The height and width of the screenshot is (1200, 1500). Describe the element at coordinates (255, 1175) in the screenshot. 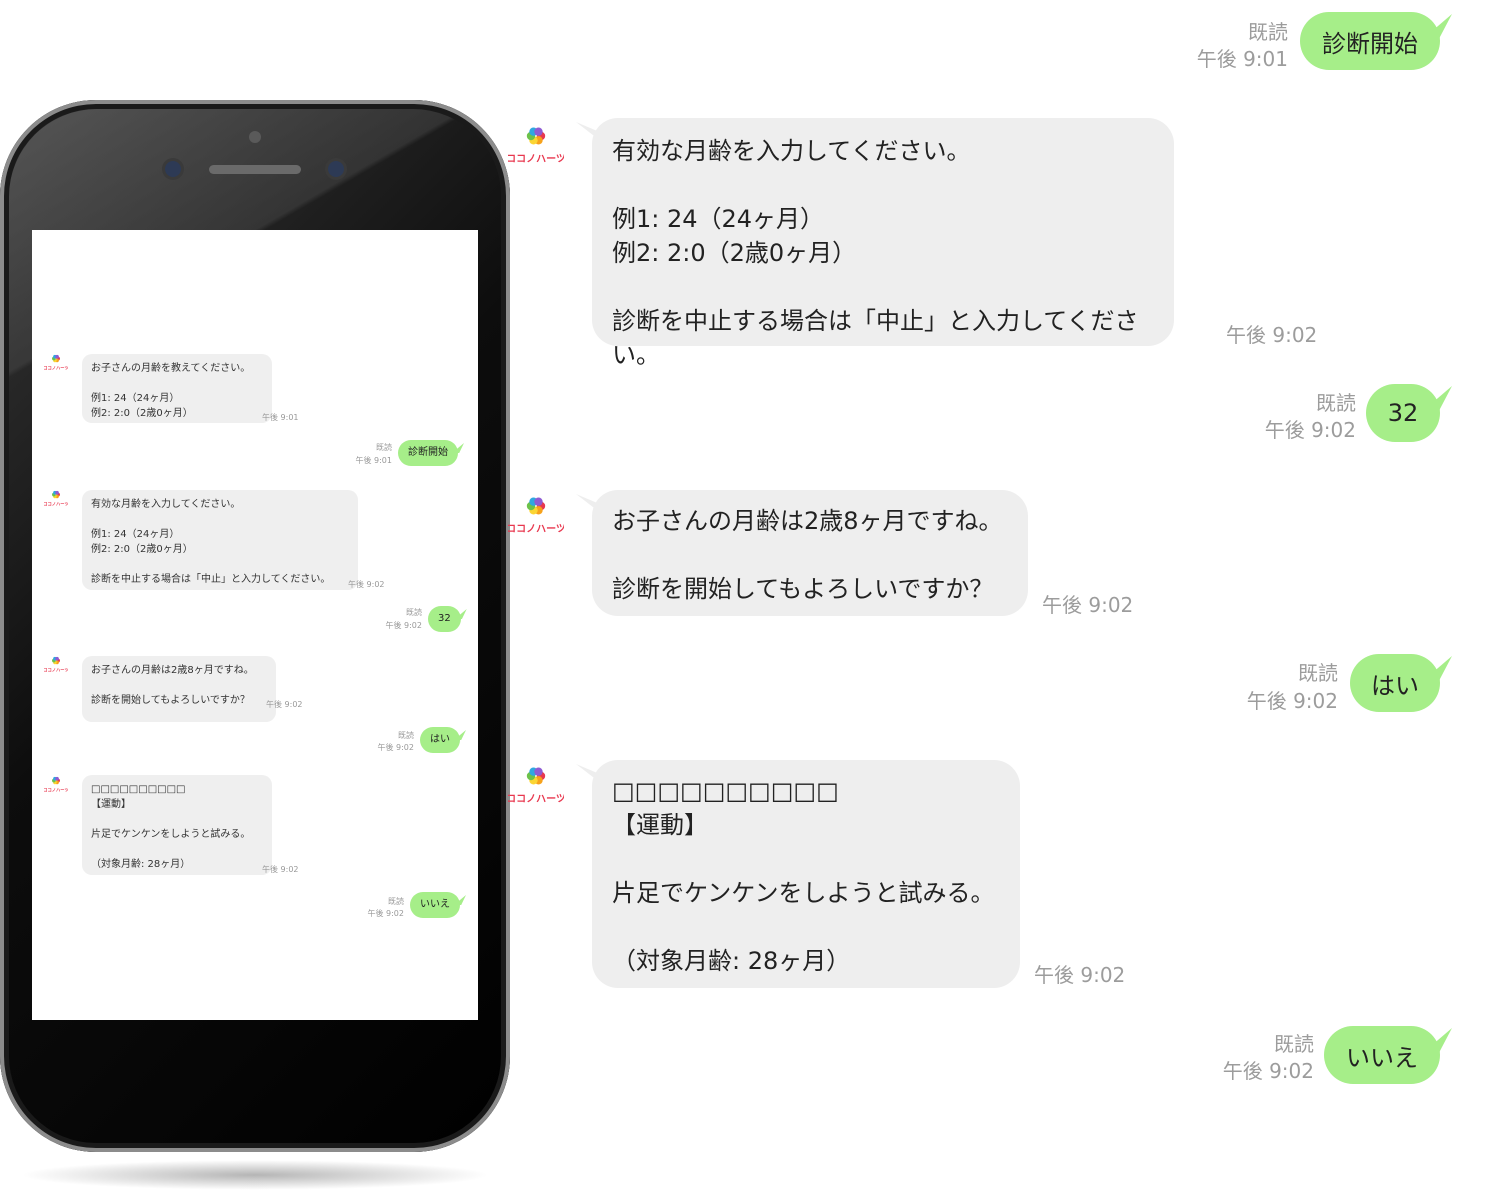

I see `phone-shadow` at that location.